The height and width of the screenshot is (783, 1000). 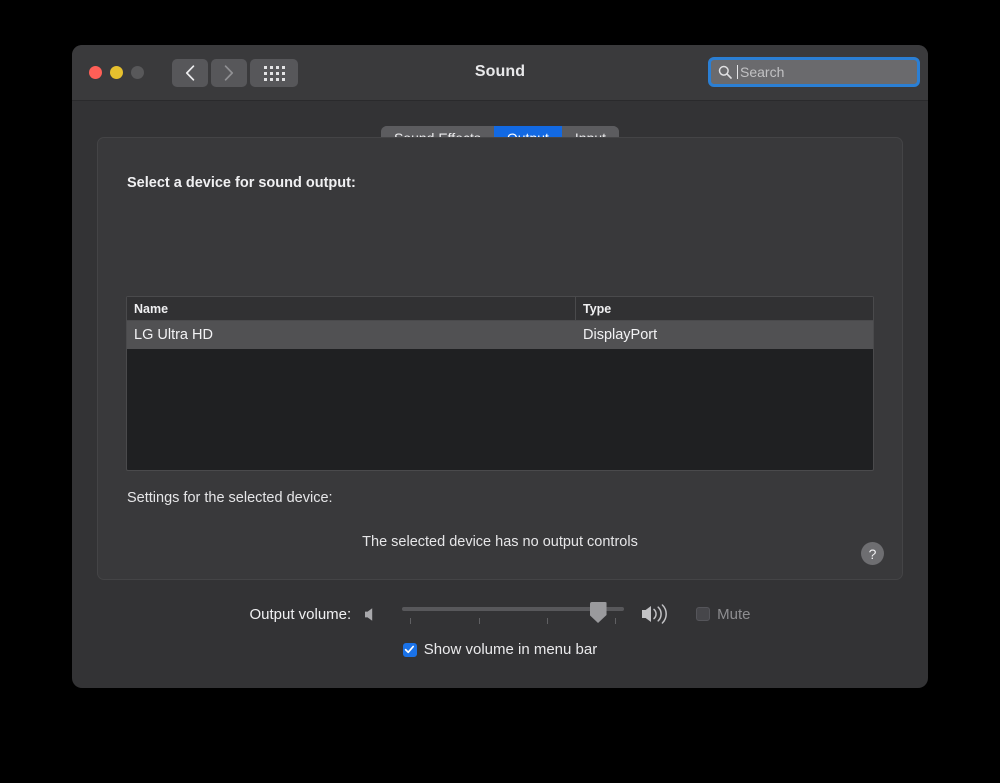 I want to click on mute-checkbox-group: Mute, so click(x=723, y=614).